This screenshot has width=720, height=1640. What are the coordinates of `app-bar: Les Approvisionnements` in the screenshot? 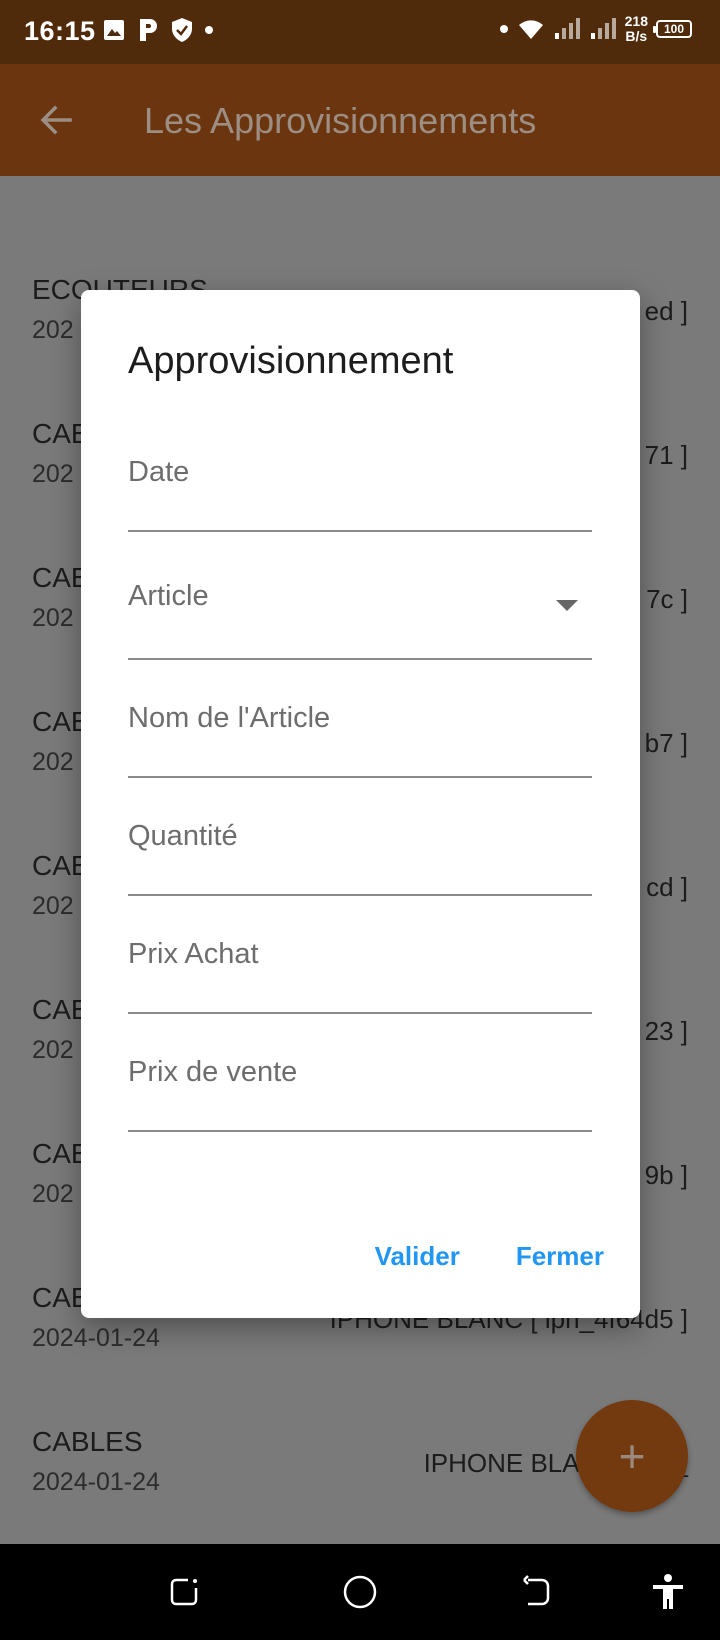 It's located at (360, 120).